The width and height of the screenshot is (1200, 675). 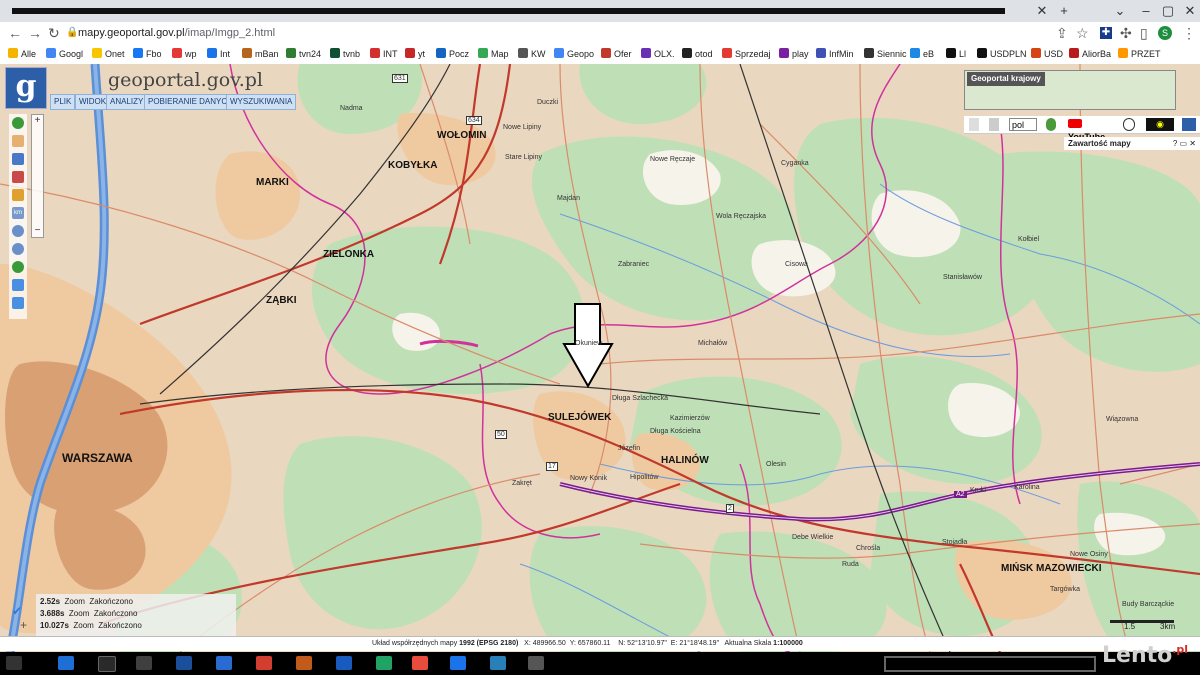 What do you see at coordinates (1190, 11) in the screenshot?
I see `window-close-icon: ✕` at bounding box center [1190, 11].